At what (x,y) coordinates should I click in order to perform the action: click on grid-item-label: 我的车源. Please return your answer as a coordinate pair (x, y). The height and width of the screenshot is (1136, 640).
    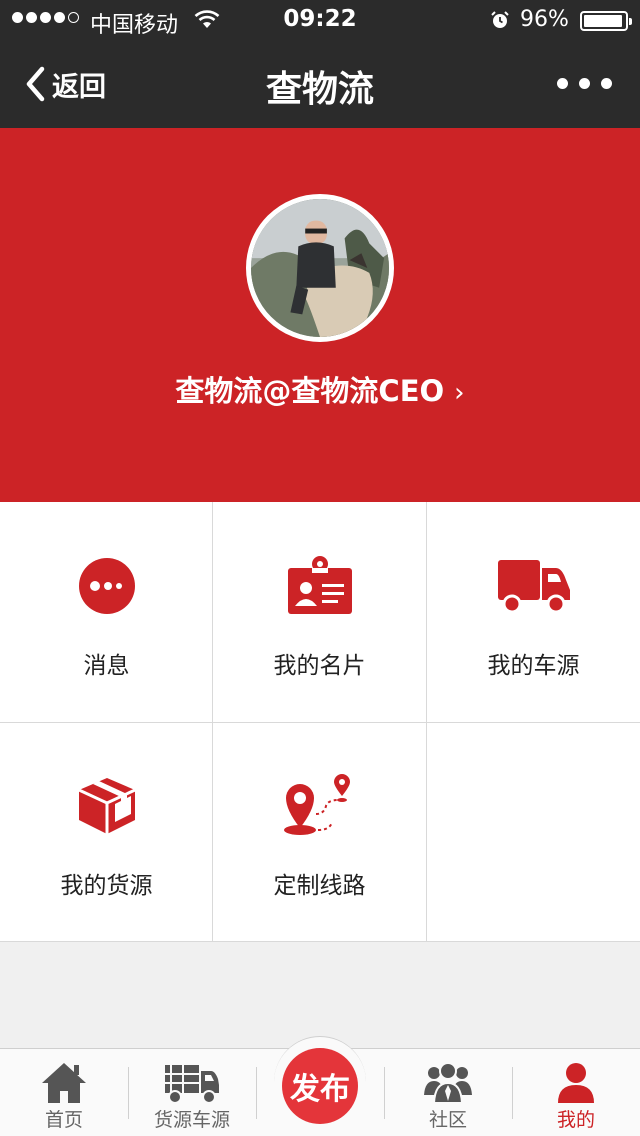
    Looking at the image, I should click on (533, 666).